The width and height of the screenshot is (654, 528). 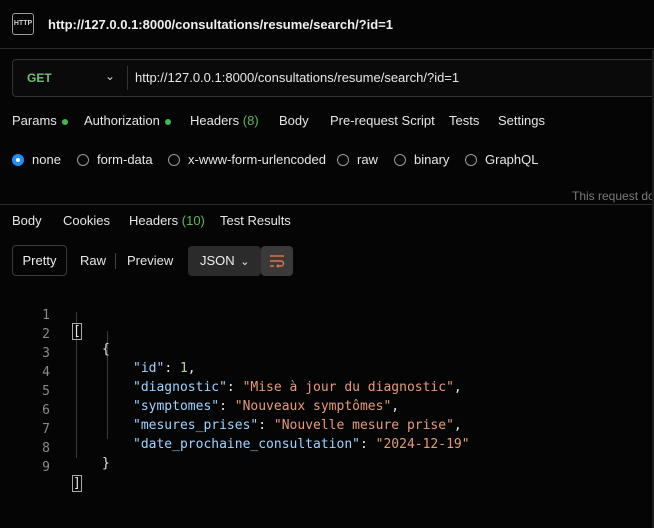 What do you see at coordinates (183, 368) in the screenshot?
I see `json-value: 1` at bounding box center [183, 368].